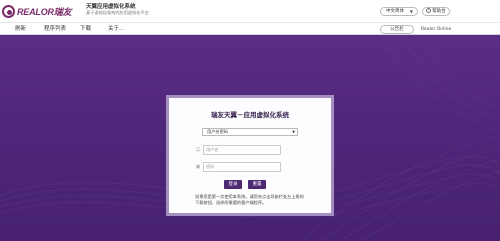 The image size is (500, 241). What do you see at coordinates (44, 11) in the screenshot?
I see `logo-text: REALOR瑞友` at bounding box center [44, 11].